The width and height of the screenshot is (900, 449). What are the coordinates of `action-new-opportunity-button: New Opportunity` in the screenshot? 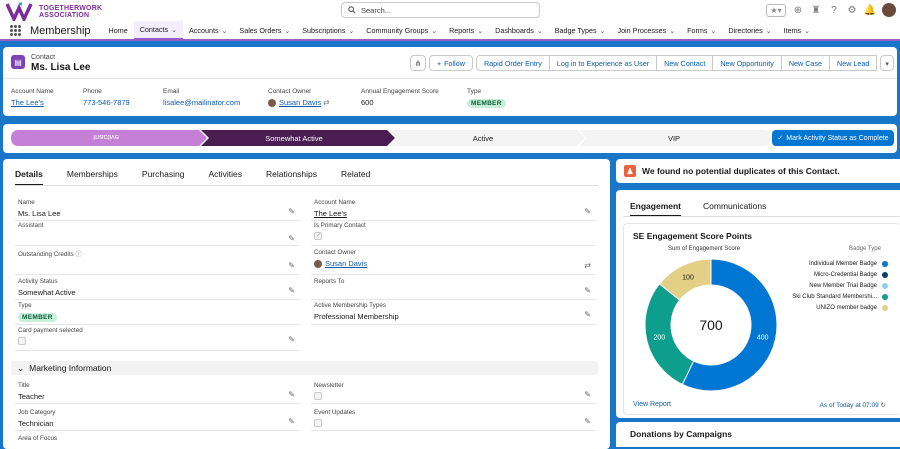 It's located at (747, 63).